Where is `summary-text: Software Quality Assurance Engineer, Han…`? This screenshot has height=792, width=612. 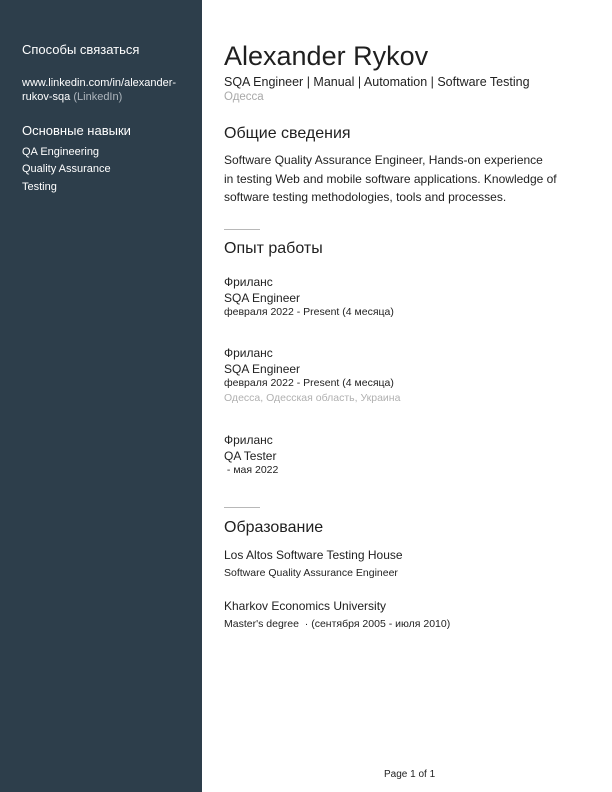 summary-text: Software Quality Assurance Engineer, Han… is located at coordinates (394, 179).